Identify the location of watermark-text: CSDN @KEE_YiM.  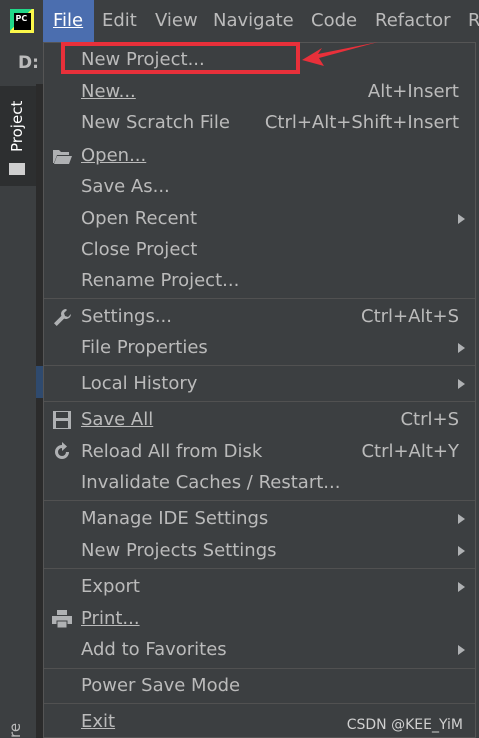
(404, 725).